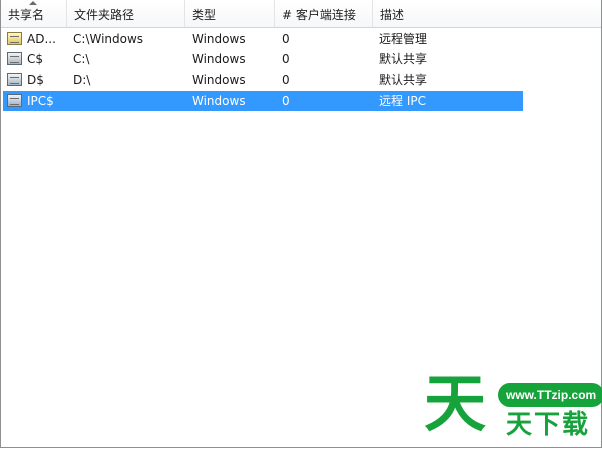  What do you see at coordinates (263, 101) in the screenshot?
I see `share-row-ipc: IPC$ Windows 0 远程 IPC` at bounding box center [263, 101].